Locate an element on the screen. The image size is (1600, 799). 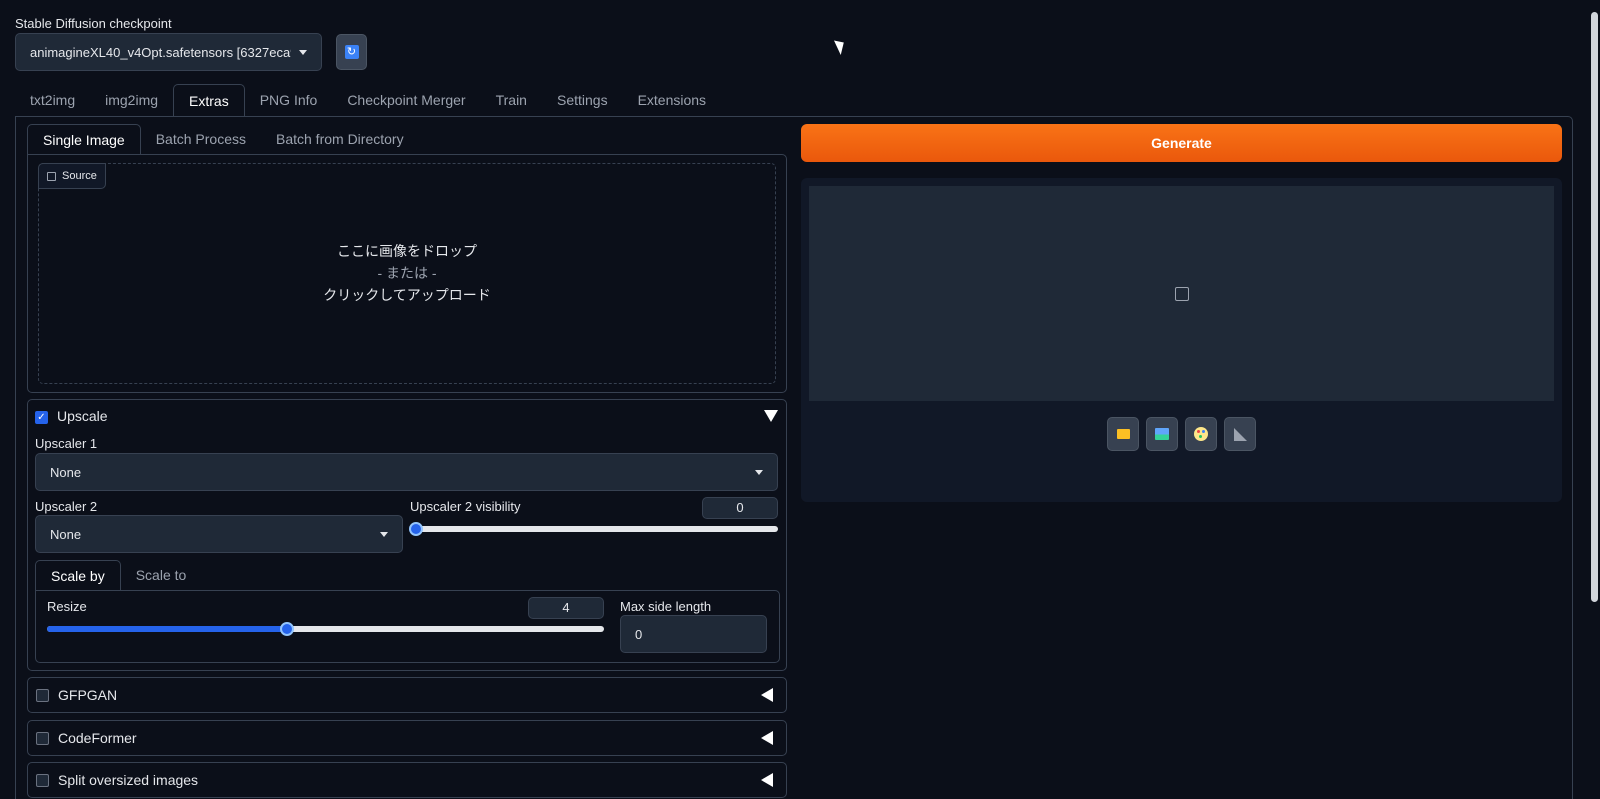
resize-slider is located at coordinates (325, 629).